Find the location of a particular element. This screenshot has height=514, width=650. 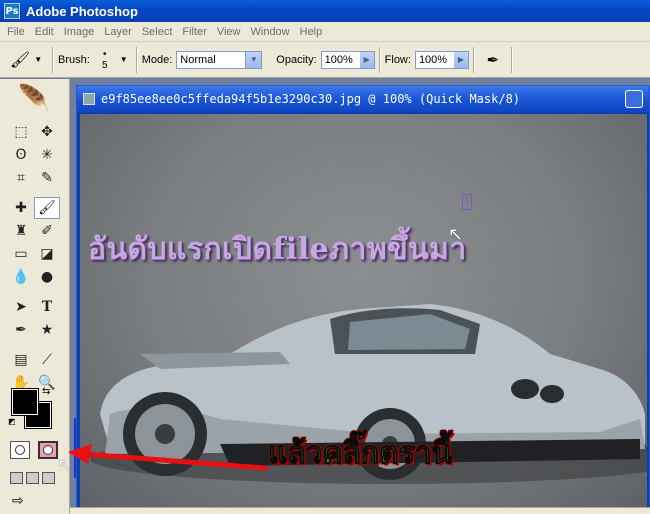

menu-image: Image is located at coordinates (79, 32).